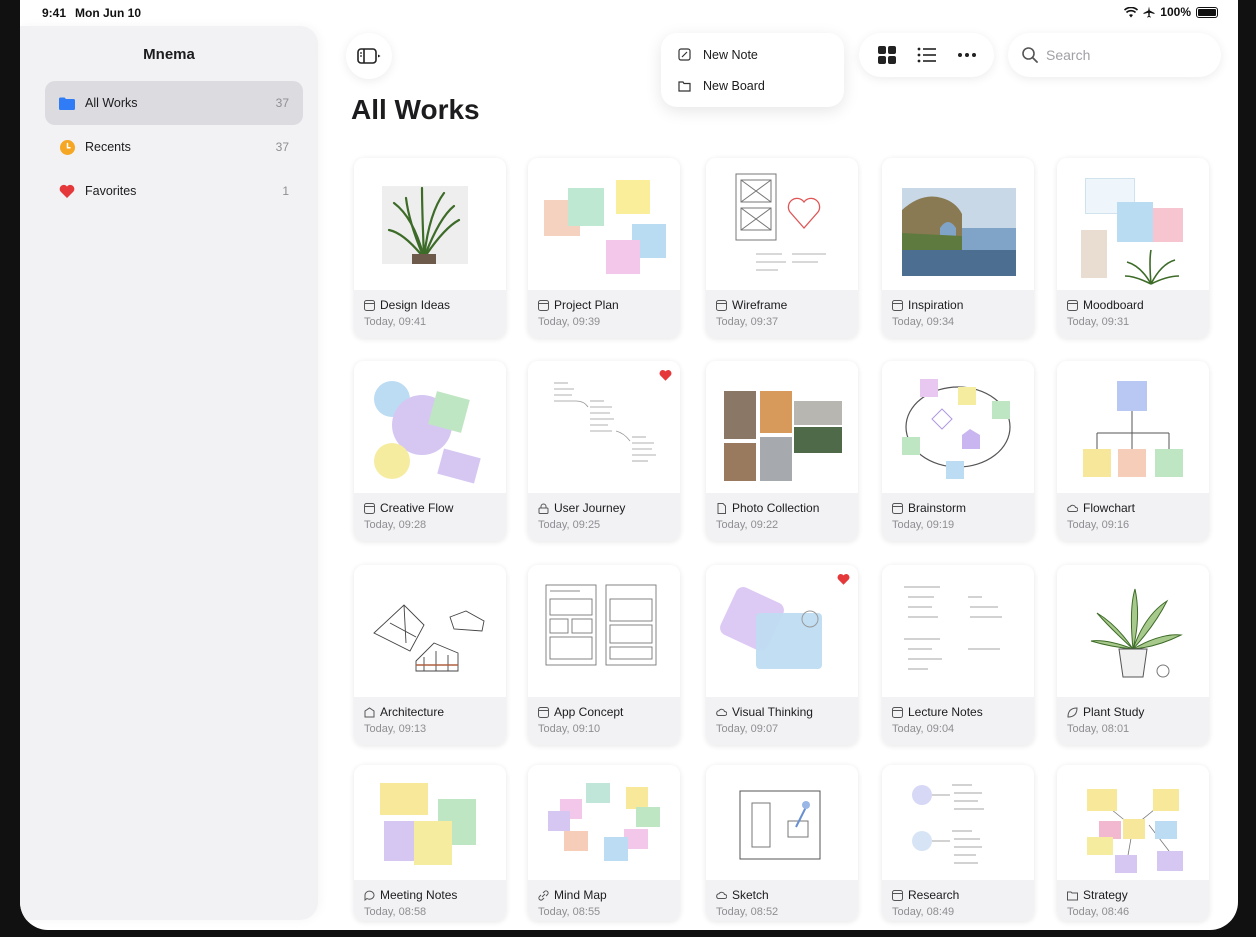 This screenshot has width=1256, height=937. Describe the element at coordinates (886, 55) in the screenshot. I see `grid-view-icon` at that location.